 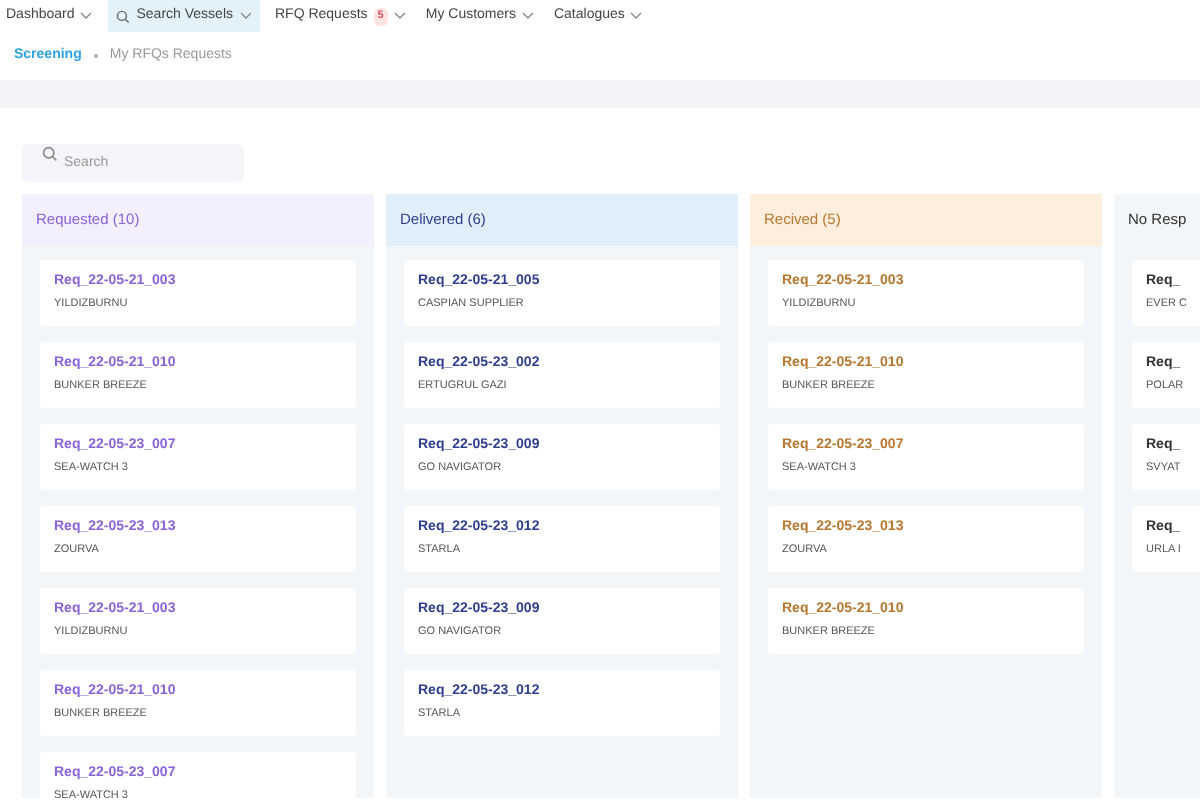 I want to click on search-icon, so click(x=50, y=154).